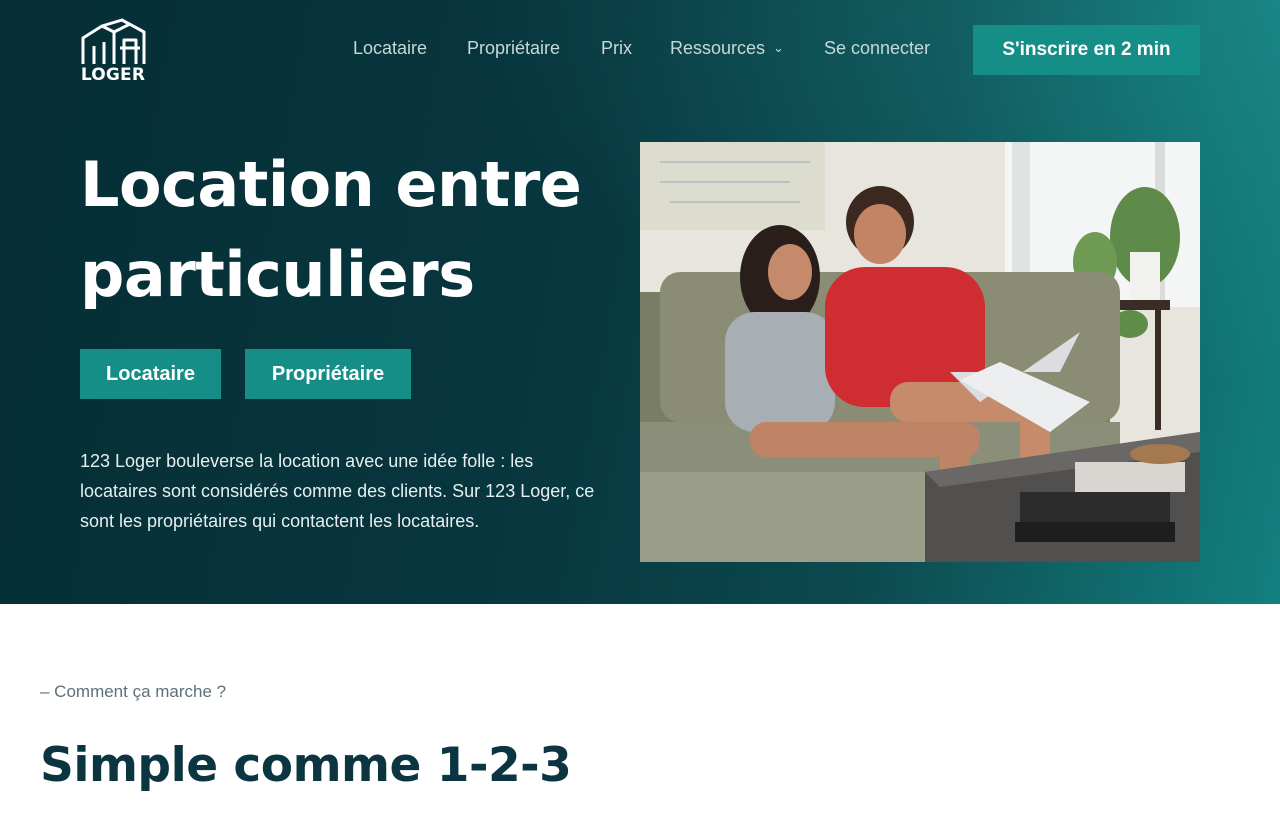  Describe the element at coordinates (133, 691) in the screenshot. I see `section-kicker: – Comment ça marche ?` at that location.